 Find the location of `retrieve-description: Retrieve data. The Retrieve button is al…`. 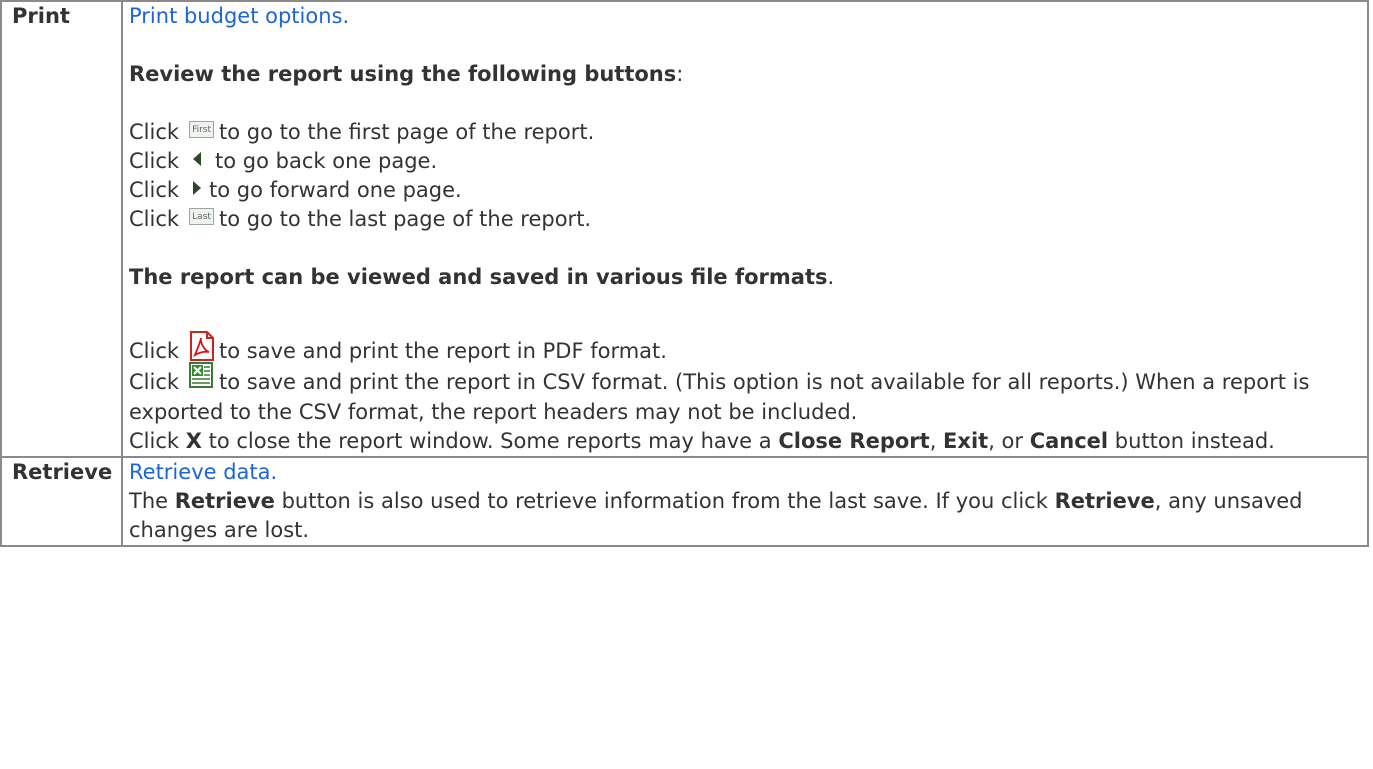

retrieve-description: Retrieve data. The Retrieve button is al… is located at coordinates (745, 501).